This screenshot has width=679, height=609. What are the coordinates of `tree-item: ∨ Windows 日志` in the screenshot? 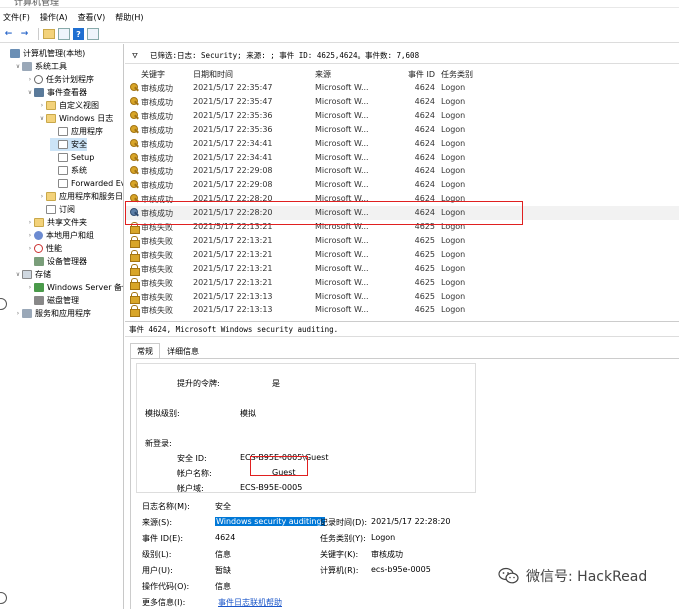 It's located at (75, 118).